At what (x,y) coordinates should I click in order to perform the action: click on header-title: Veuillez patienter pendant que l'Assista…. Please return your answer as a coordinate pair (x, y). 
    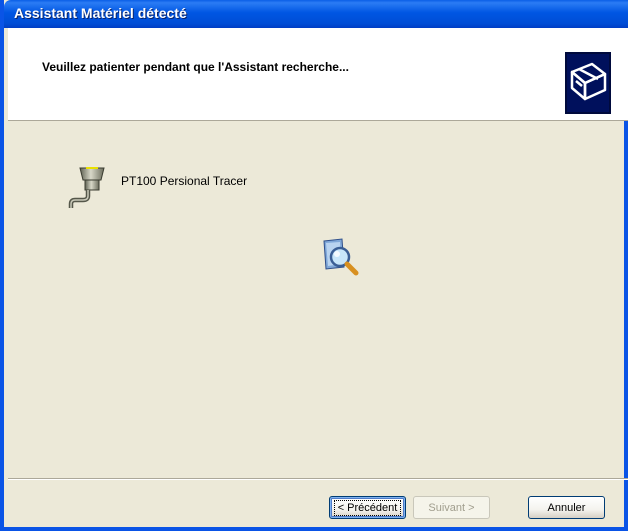
    Looking at the image, I should click on (195, 67).